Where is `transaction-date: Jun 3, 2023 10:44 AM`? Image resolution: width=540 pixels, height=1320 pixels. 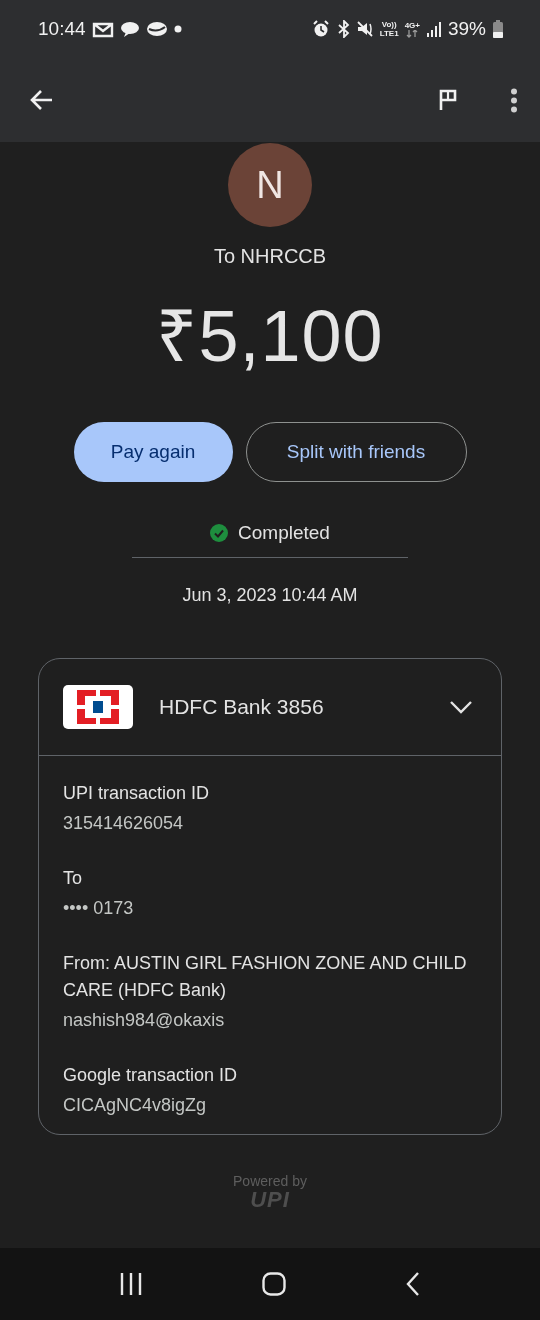
transaction-date: Jun 3, 2023 10:44 AM is located at coordinates (270, 595).